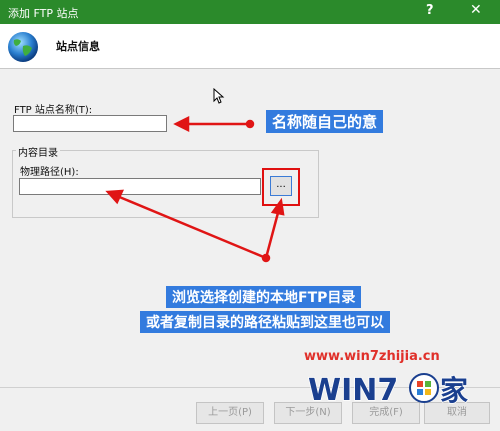 Image resolution: width=500 pixels, height=431 pixels. Describe the element at coordinates (372, 356) in the screenshot. I see `watermark-url: www.win7zhijia.cn` at that location.